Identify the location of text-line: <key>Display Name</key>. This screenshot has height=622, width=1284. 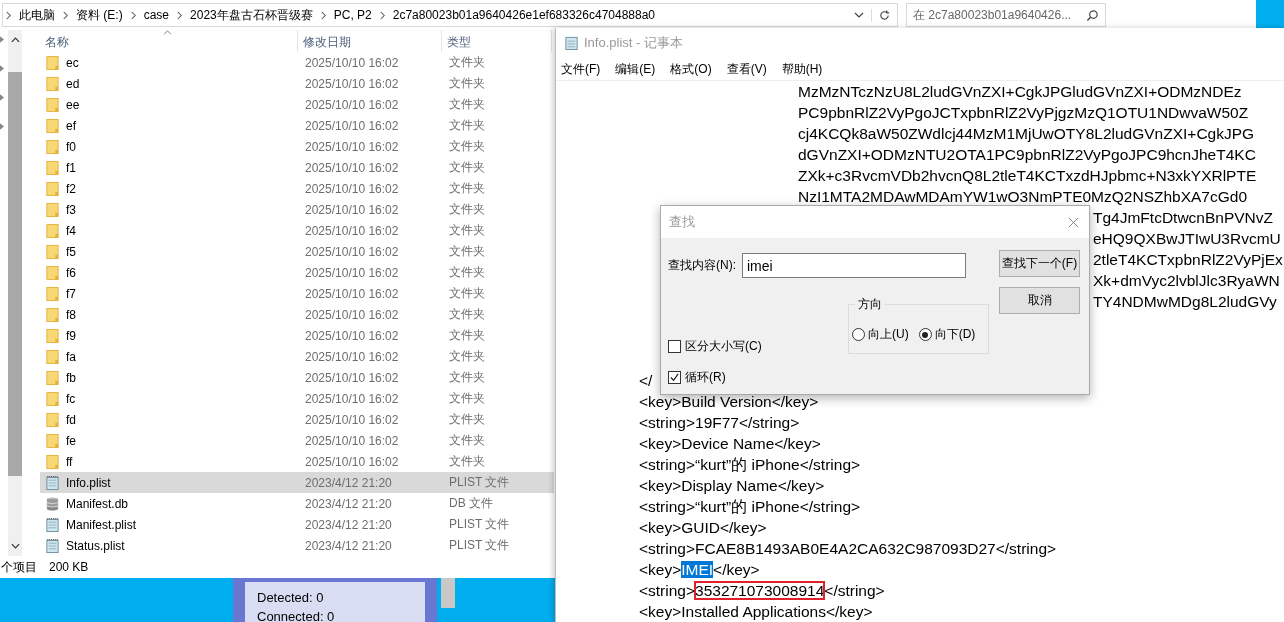
(732, 485).